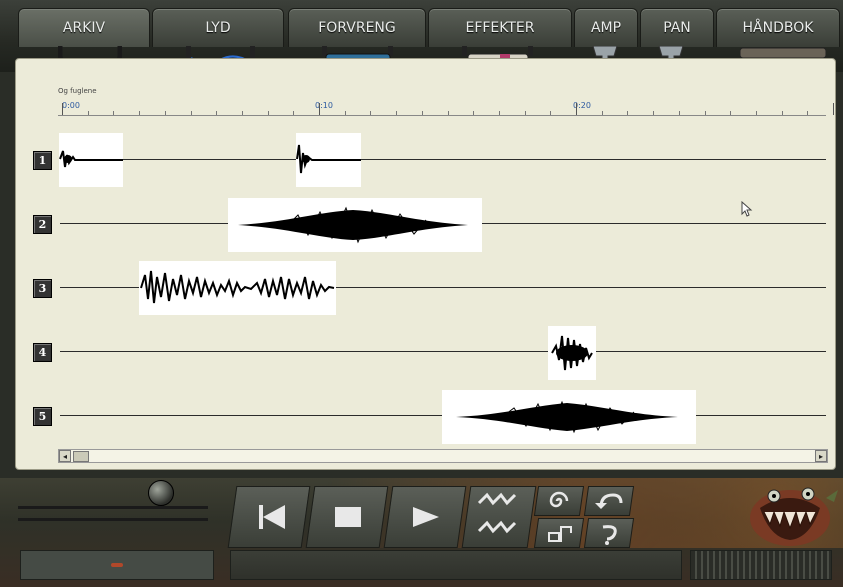 The image size is (843, 587). What do you see at coordinates (118, 505) in the screenshot?
I see `volume-slider` at bounding box center [118, 505].